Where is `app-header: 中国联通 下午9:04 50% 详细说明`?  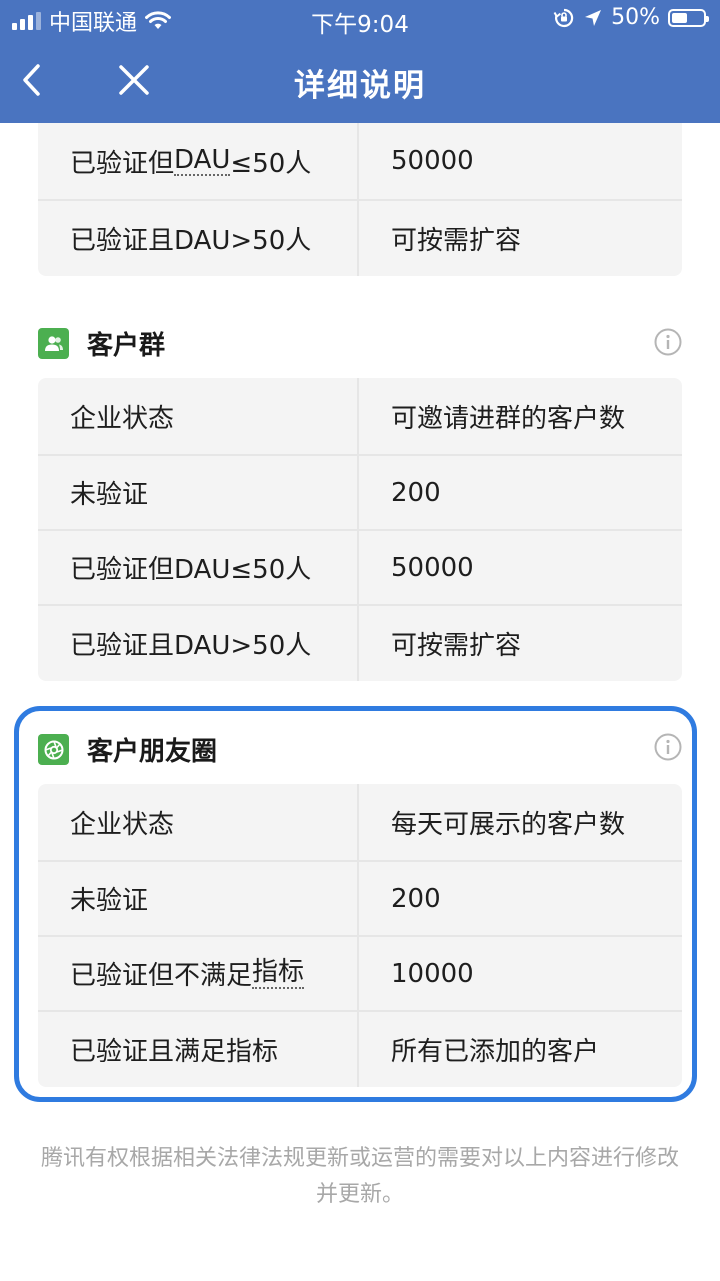
app-header: 中国联通 下午9:04 50% 详细说明 is located at coordinates (360, 61).